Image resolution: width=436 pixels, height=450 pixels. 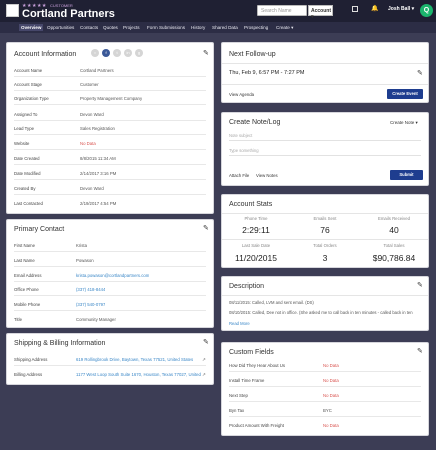 What do you see at coordinates (256, 425) in the screenshot?
I see `field-label: Product Amount With Freight` at bounding box center [256, 425].